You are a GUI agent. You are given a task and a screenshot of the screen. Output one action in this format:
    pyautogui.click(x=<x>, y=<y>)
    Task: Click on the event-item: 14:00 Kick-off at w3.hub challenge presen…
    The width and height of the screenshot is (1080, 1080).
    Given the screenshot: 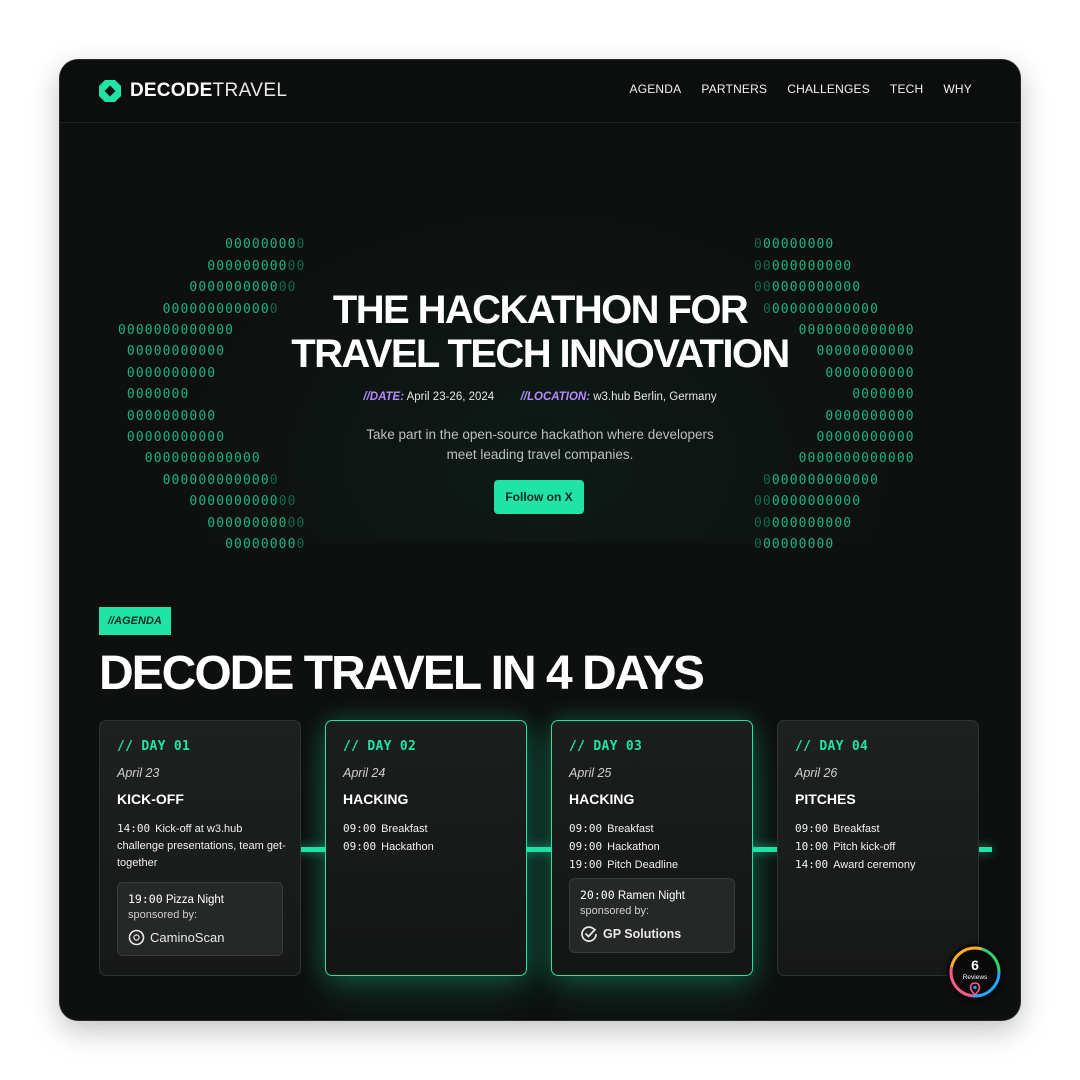 What is the action you would take?
    pyautogui.click(x=203, y=846)
    